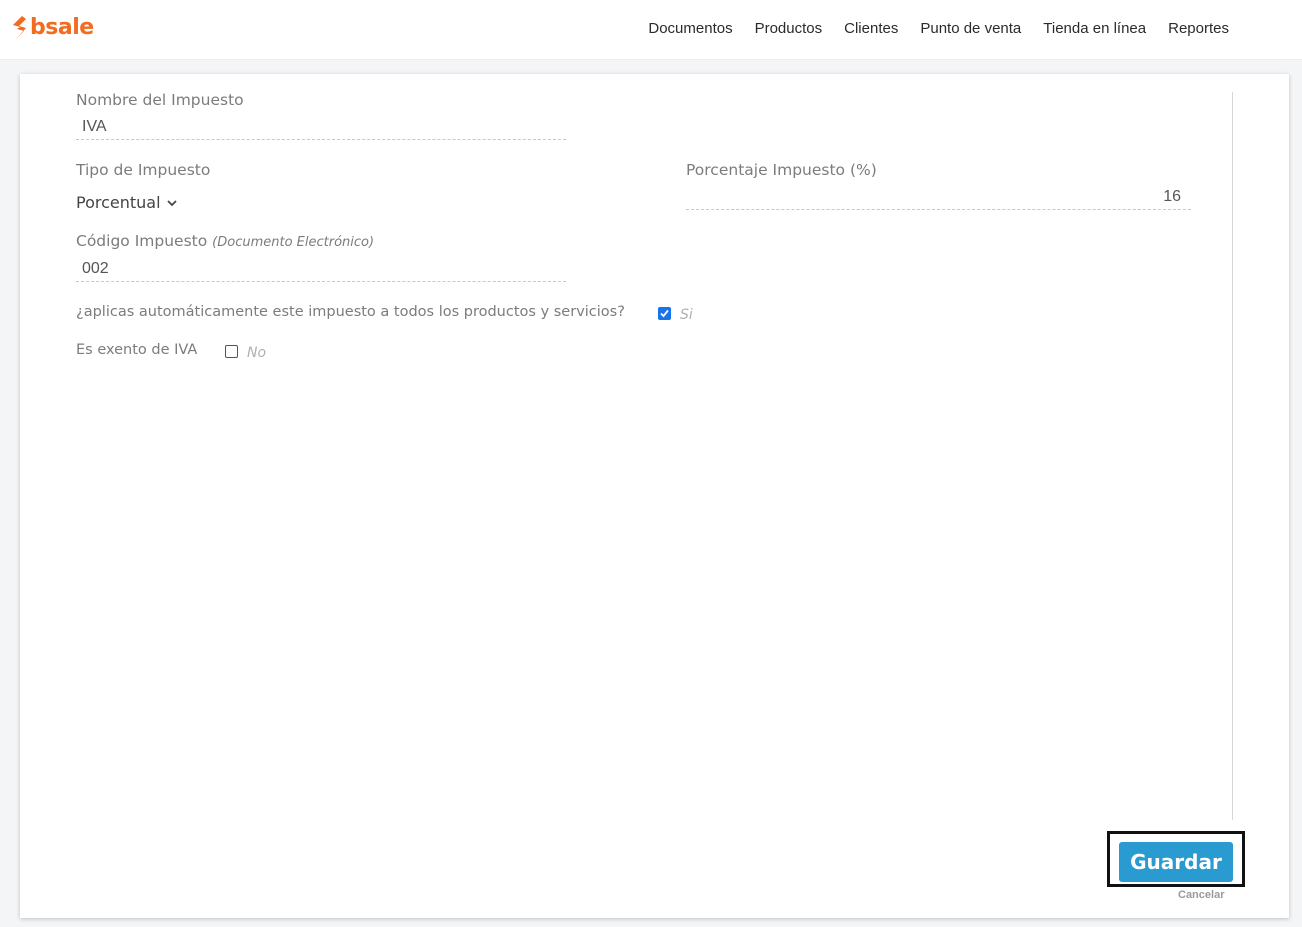 The height and width of the screenshot is (927, 1302). What do you see at coordinates (171, 202) in the screenshot?
I see `chevron-down-icon` at bounding box center [171, 202].